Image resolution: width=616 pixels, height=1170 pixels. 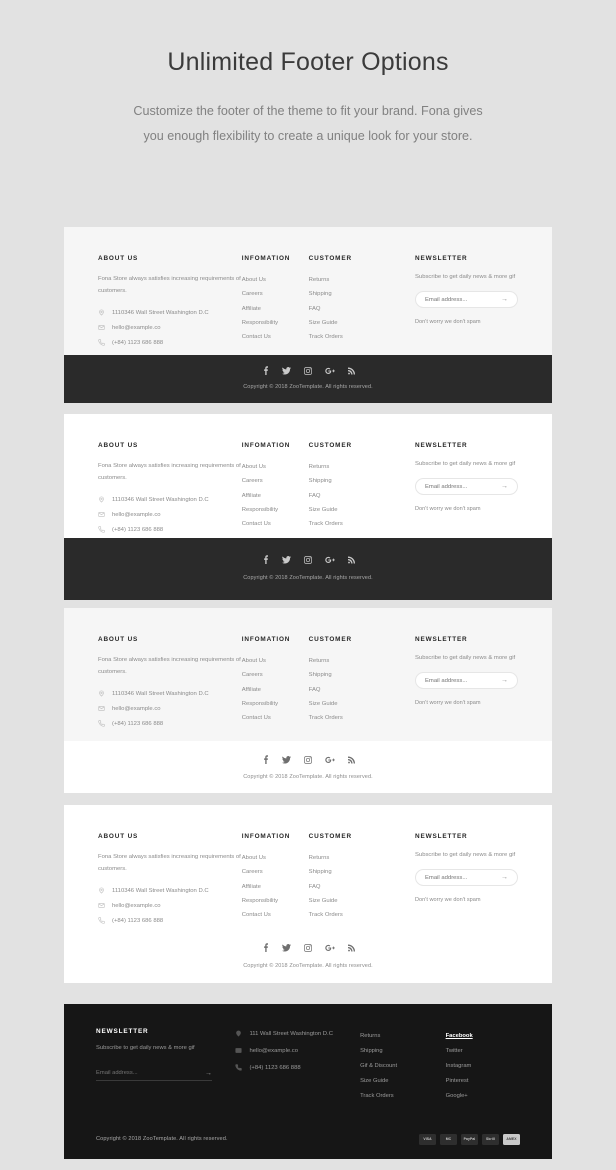 I want to click on list-item: Instagram, so click(x=483, y=1066).